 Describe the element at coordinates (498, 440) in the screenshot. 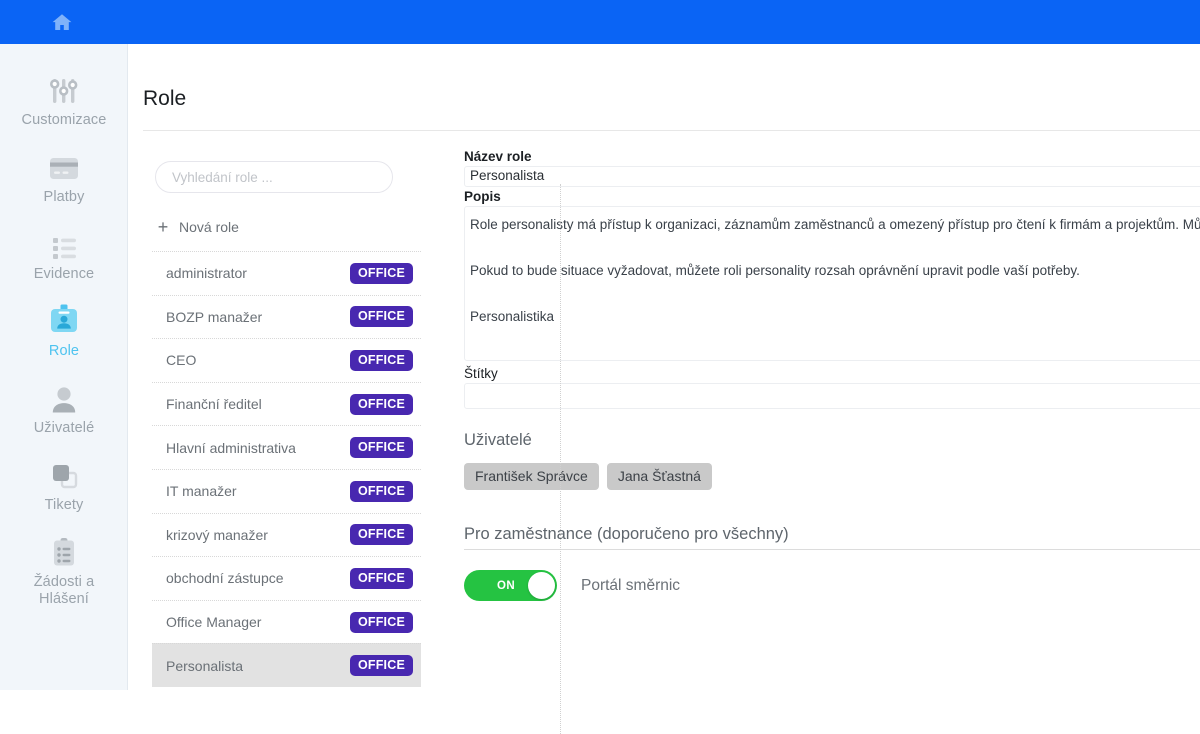

I see `users-section-label: Uživatelé` at that location.